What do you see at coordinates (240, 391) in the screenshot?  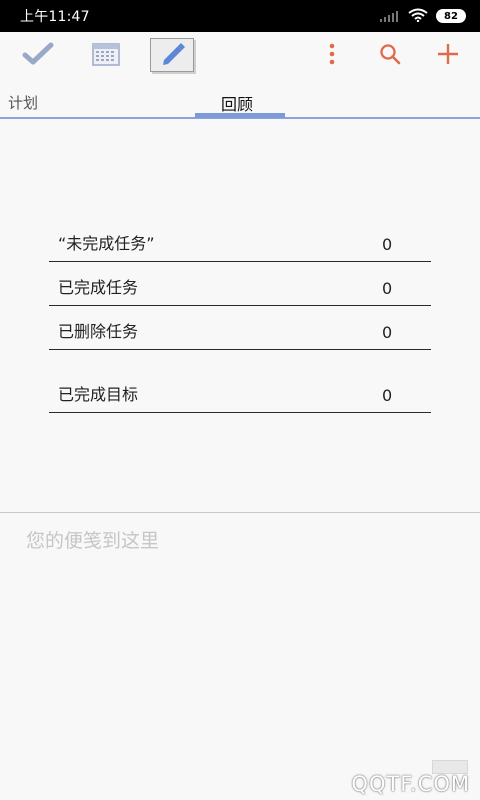 I see `stat-row-goals: 已完成目标 0` at bounding box center [240, 391].